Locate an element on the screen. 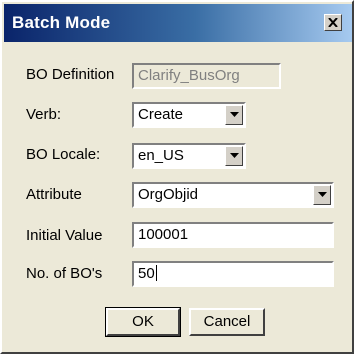 The width and height of the screenshot is (354, 354). initial-value-input: 100001 is located at coordinates (233, 235).